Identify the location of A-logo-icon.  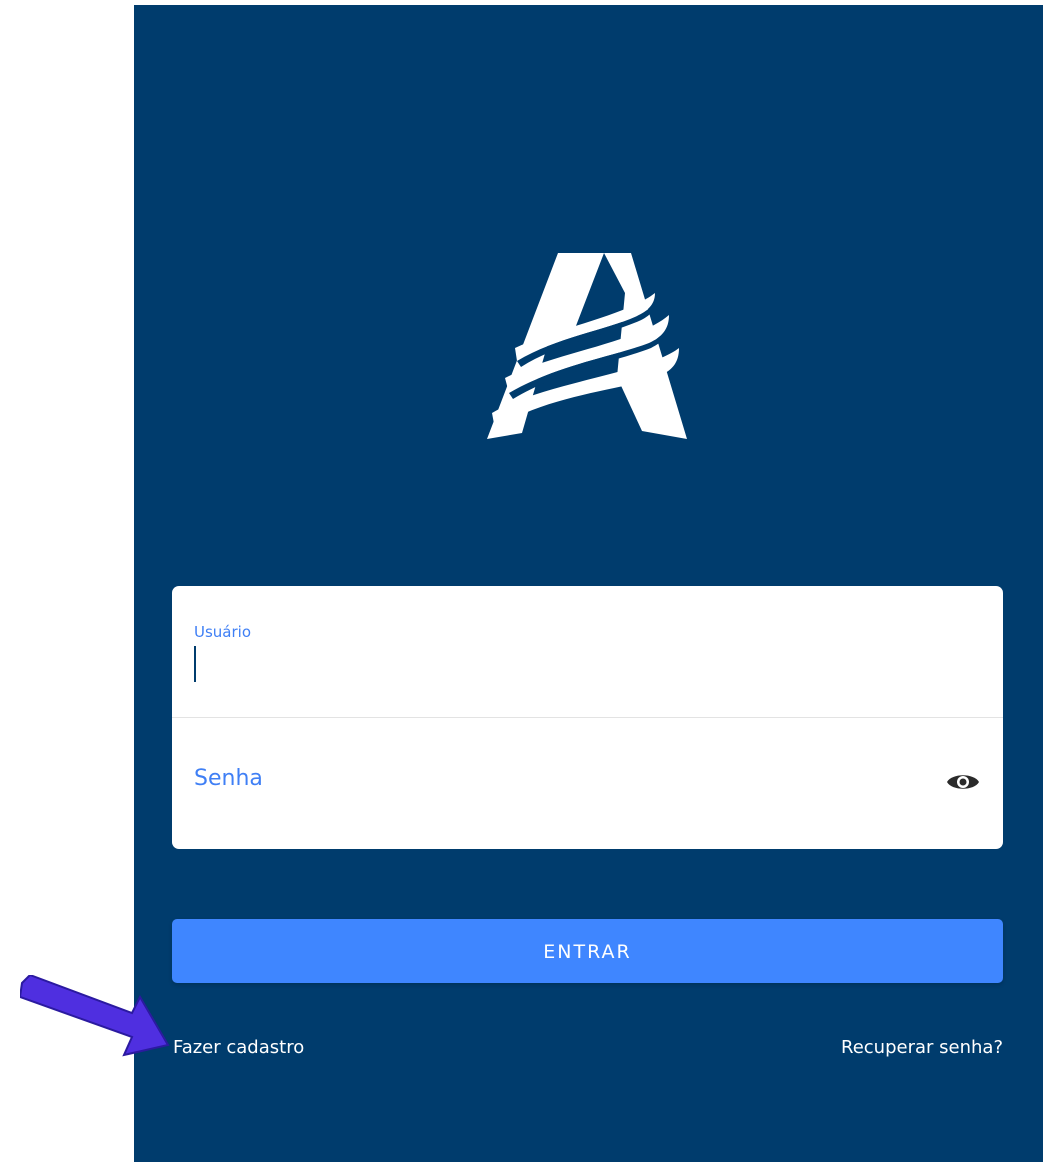
(587, 346).